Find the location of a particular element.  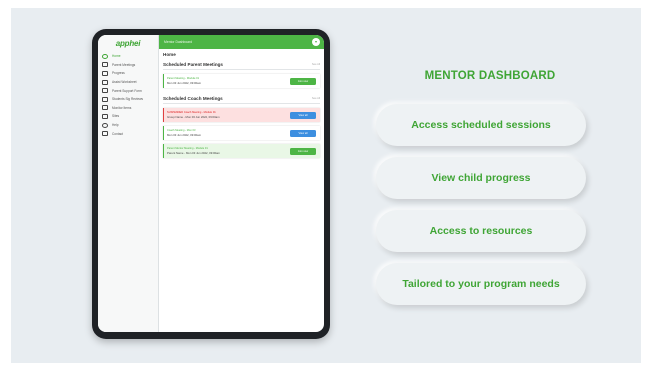

feature-label: Tailored to your program needs is located at coordinates (481, 284).